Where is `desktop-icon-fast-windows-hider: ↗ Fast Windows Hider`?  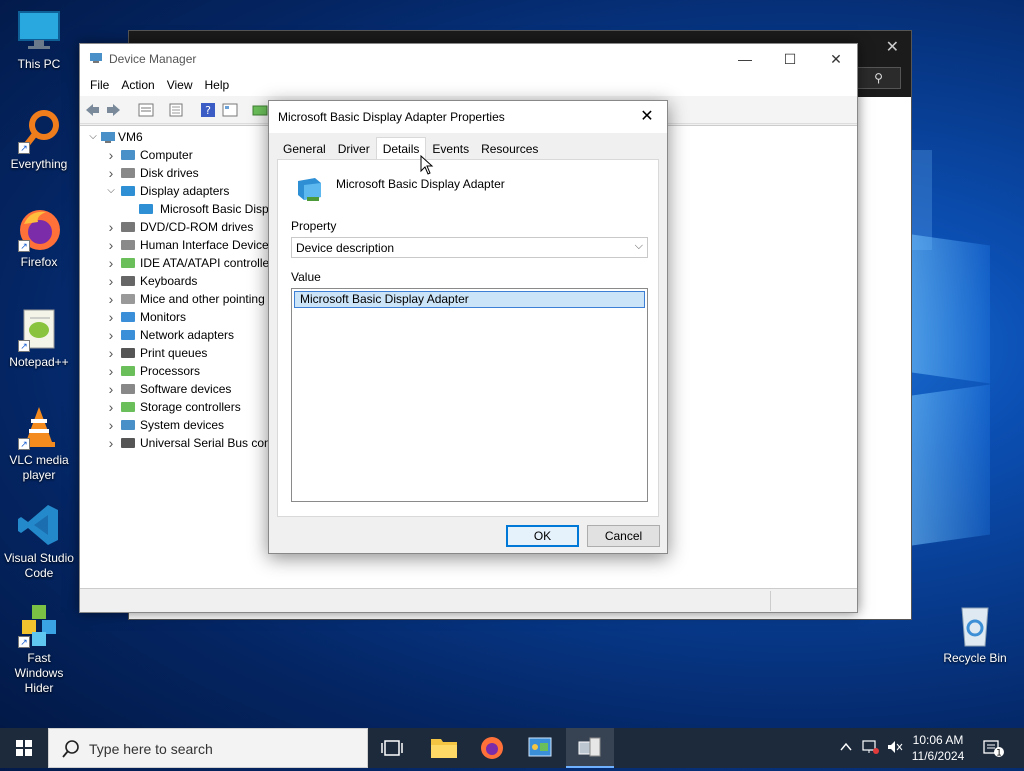
desktop-icon-fast-windows-hider: ↗ Fast Windows Hider is located at coordinates (39, 649).